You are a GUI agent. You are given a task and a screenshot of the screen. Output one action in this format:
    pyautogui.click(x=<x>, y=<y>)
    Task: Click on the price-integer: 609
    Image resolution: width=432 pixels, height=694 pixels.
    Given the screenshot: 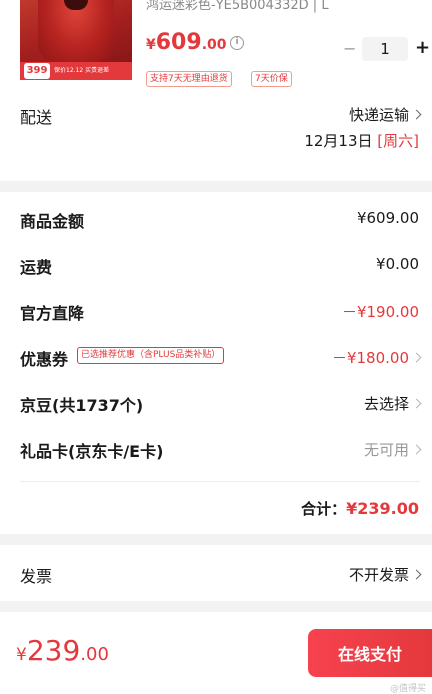 What is the action you would take?
    pyautogui.click(x=178, y=42)
    